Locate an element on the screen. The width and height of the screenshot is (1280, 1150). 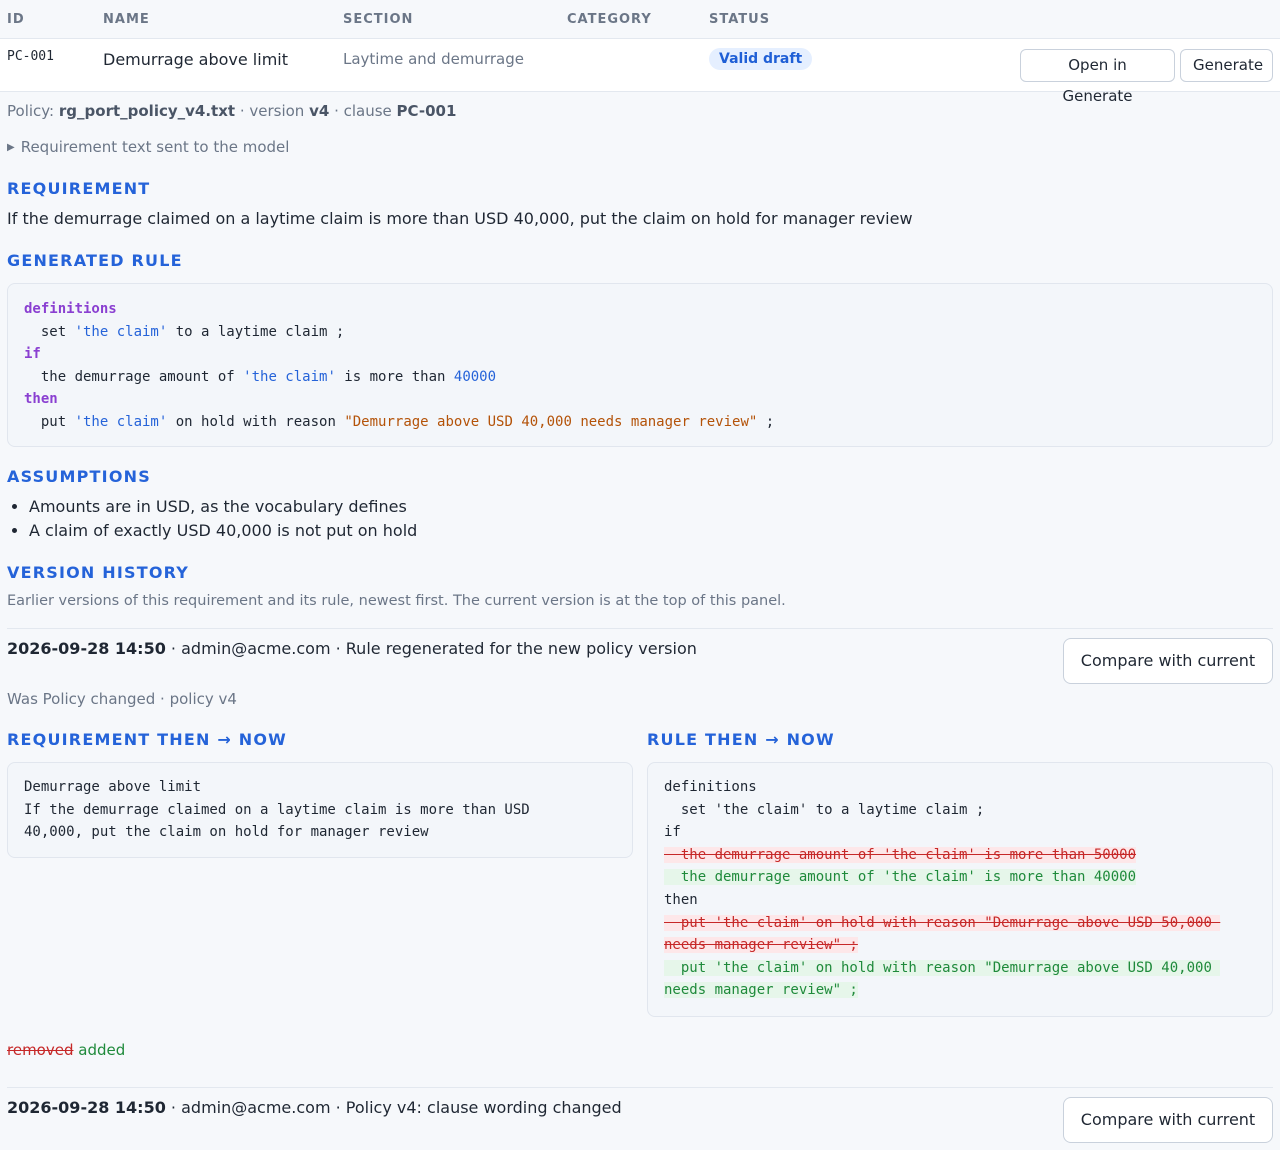
entry-sub-meta: Was Policy changed · policy v4 is located at coordinates (122, 699).